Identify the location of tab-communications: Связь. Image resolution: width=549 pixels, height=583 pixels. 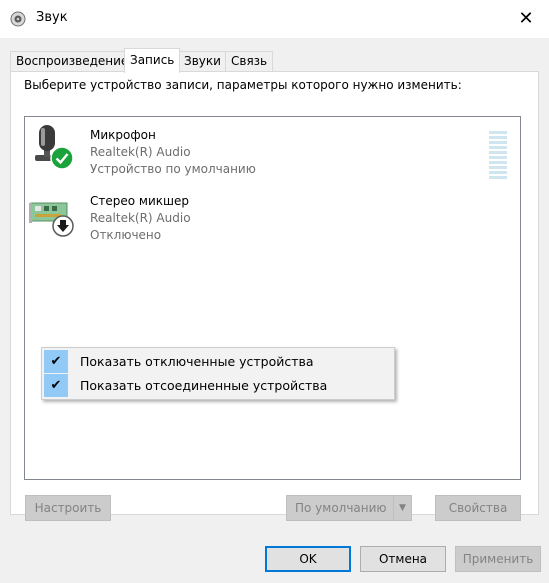
(249, 61).